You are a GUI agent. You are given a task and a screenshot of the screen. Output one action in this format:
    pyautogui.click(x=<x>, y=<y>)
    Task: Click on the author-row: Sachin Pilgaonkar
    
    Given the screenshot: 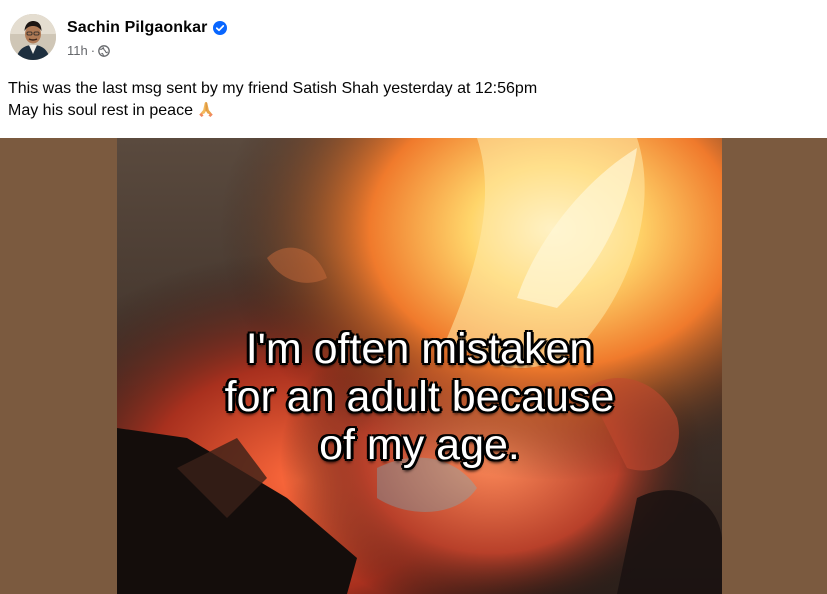 What is the action you would take?
    pyautogui.click(x=147, y=28)
    